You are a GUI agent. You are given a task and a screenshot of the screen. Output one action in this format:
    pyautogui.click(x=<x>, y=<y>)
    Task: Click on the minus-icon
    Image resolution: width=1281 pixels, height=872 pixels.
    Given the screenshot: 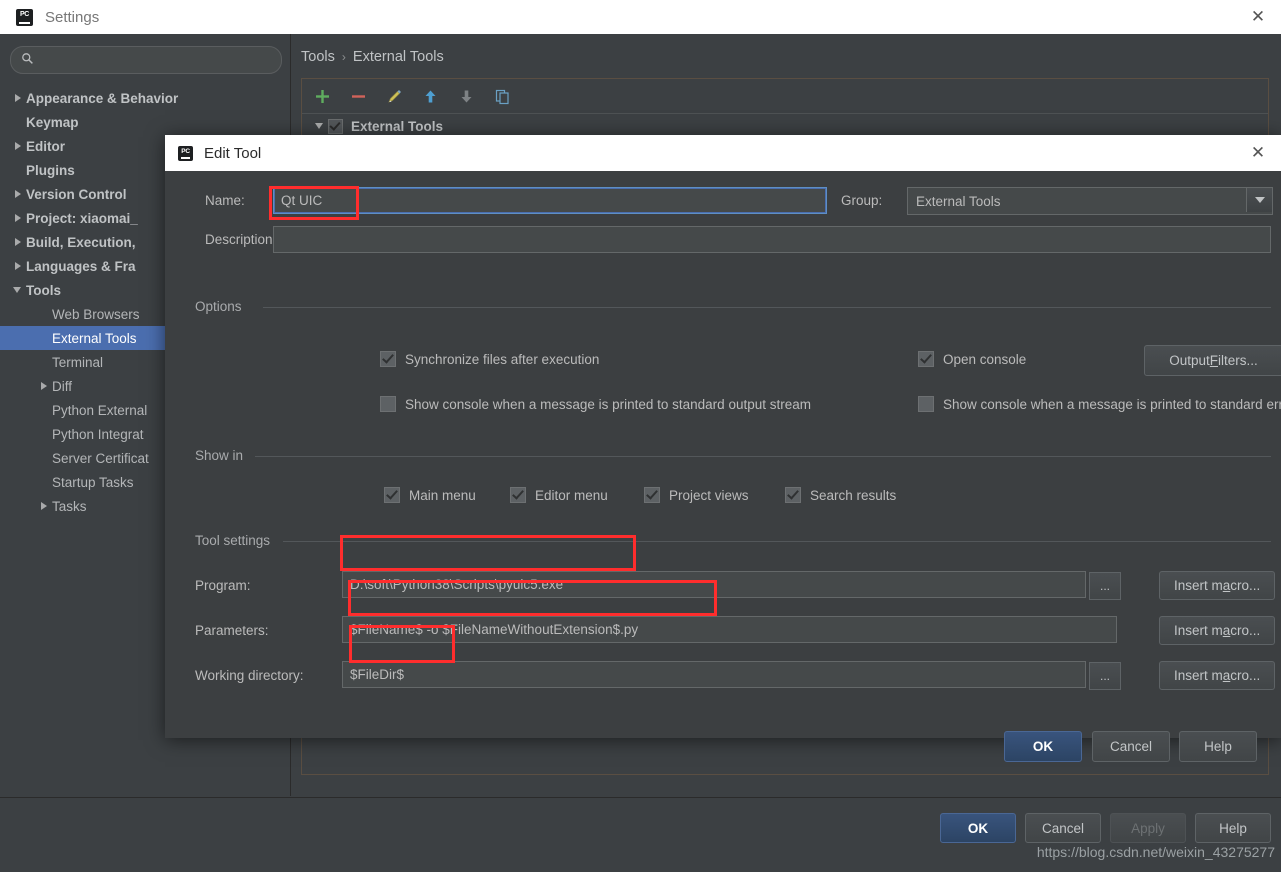 What is the action you would take?
    pyautogui.click(x=358, y=96)
    